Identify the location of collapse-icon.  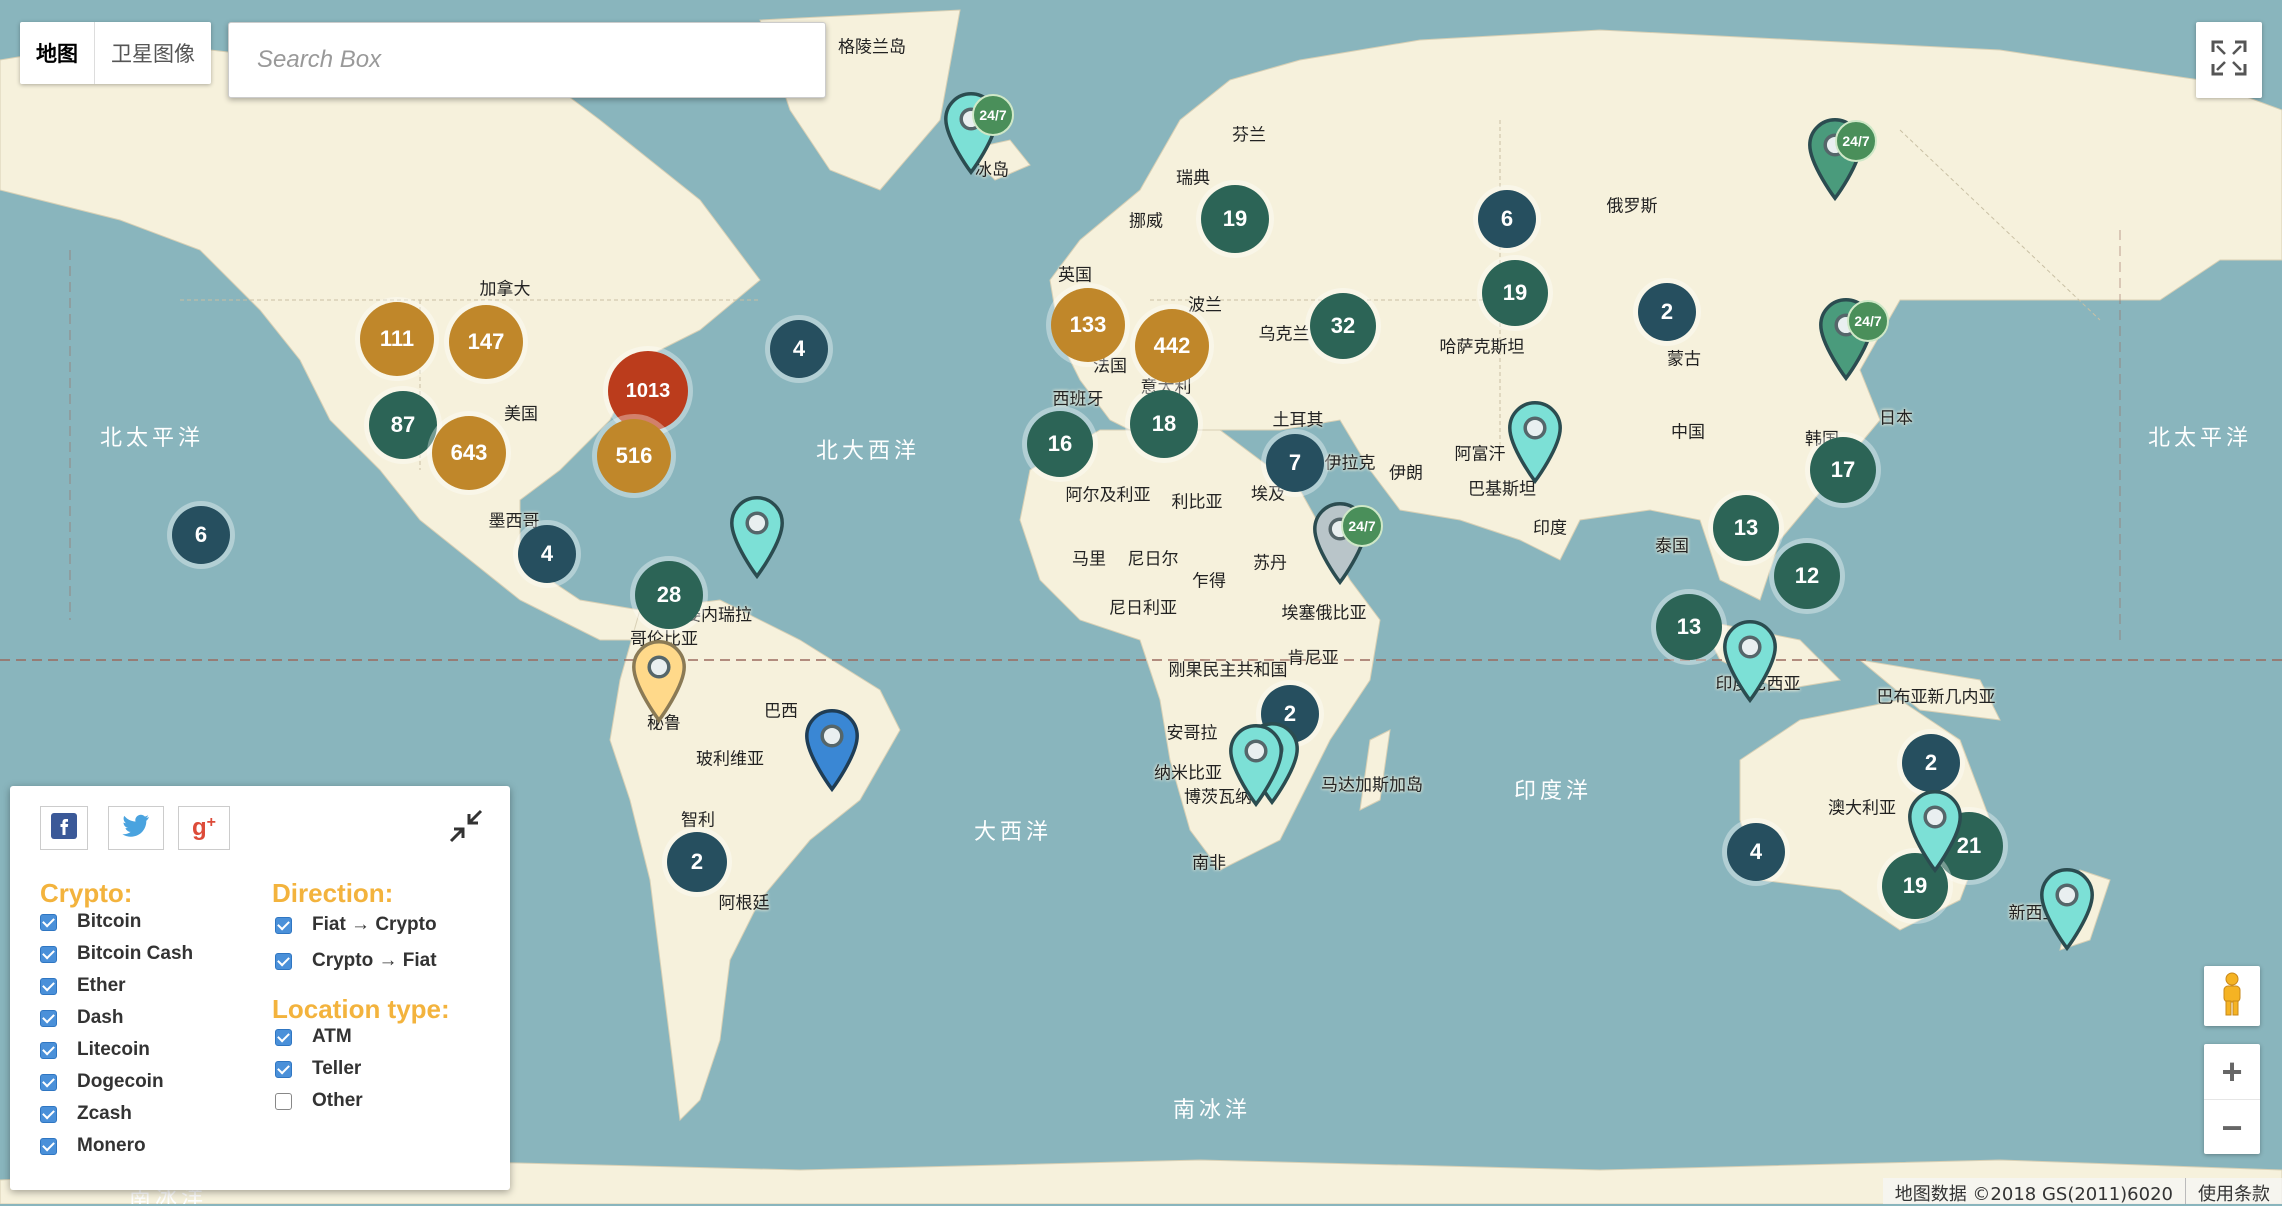
(466, 828).